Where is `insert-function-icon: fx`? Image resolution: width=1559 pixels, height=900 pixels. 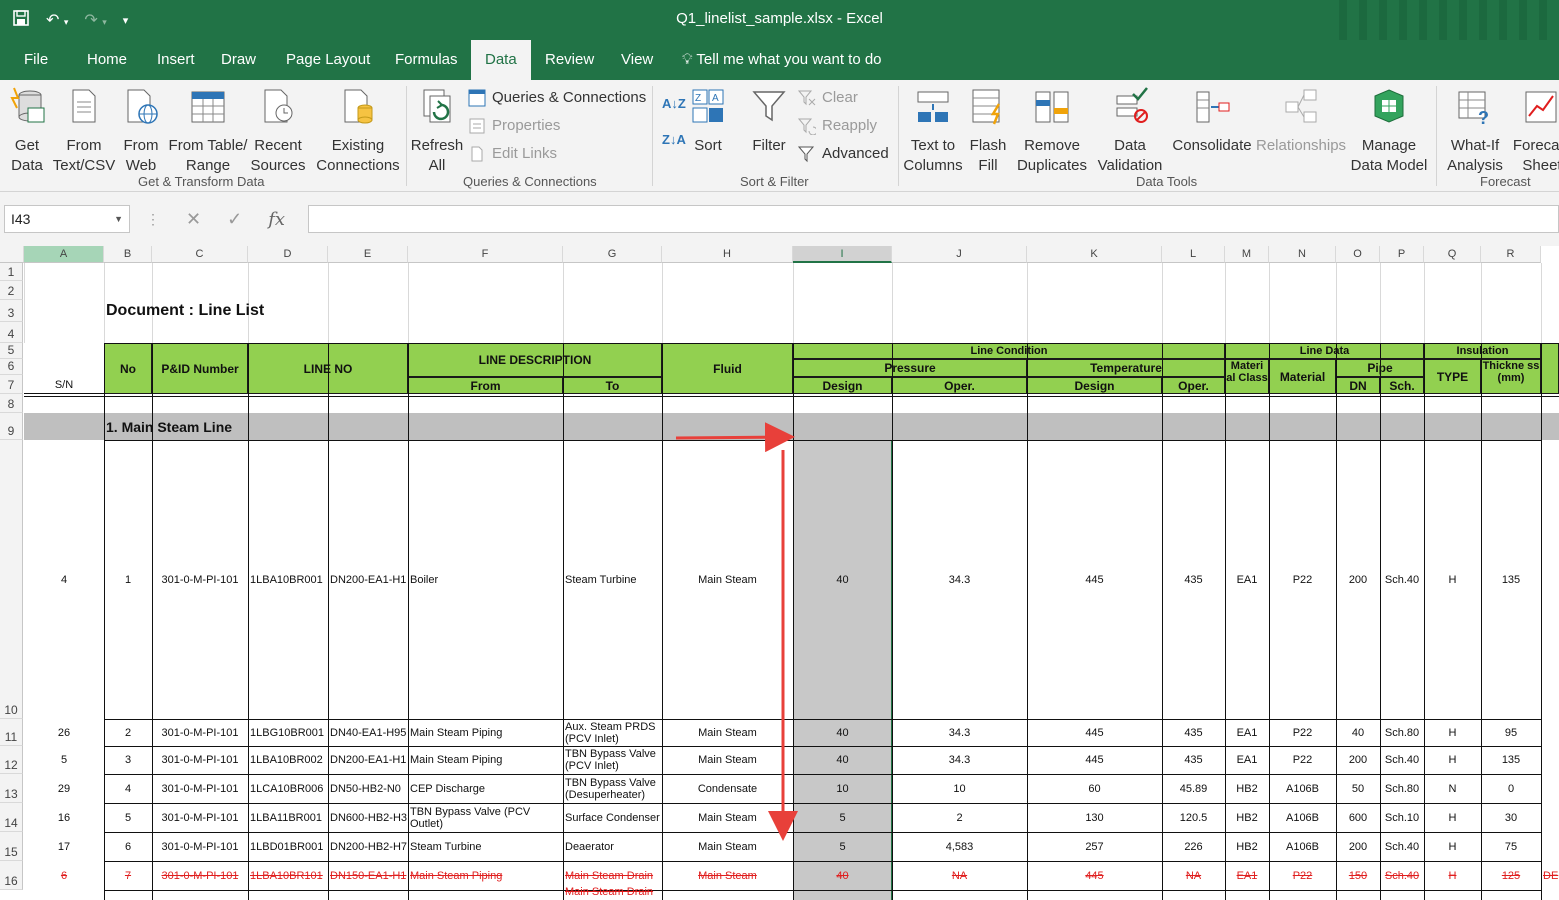
insert-function-icon: fx is located at coordinates (276, 219).